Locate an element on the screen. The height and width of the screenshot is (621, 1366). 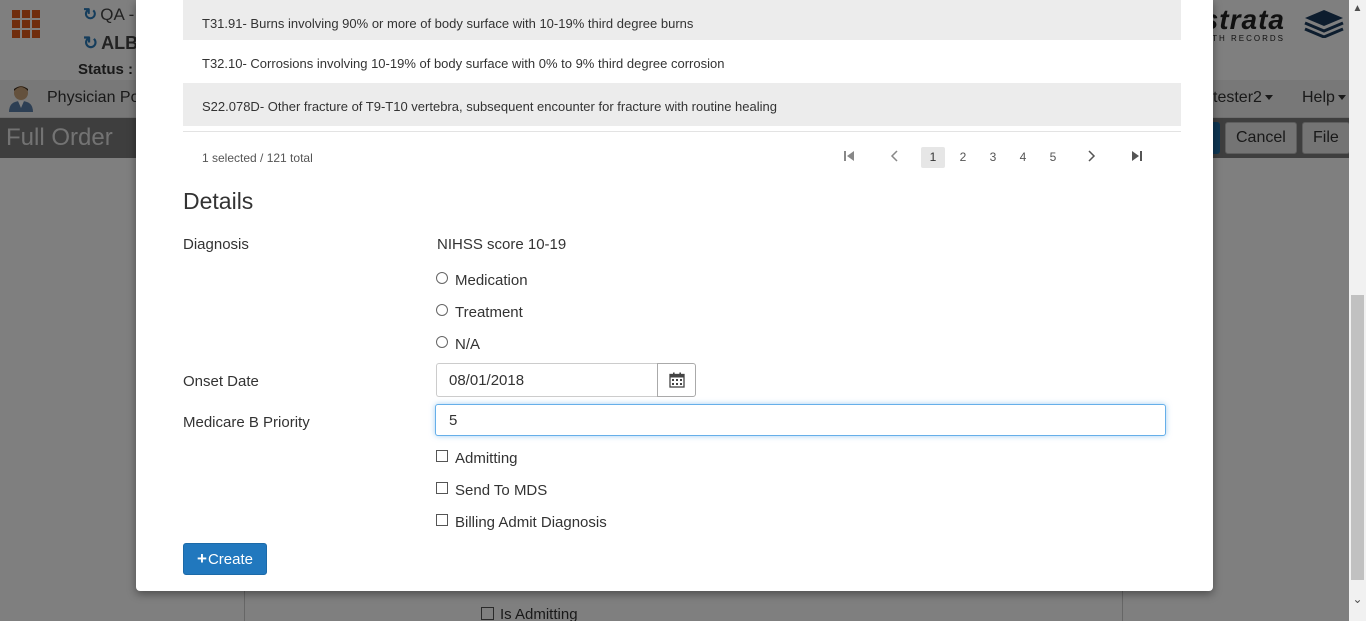
radio-medication: Medication is located at coordinates (482, 280).